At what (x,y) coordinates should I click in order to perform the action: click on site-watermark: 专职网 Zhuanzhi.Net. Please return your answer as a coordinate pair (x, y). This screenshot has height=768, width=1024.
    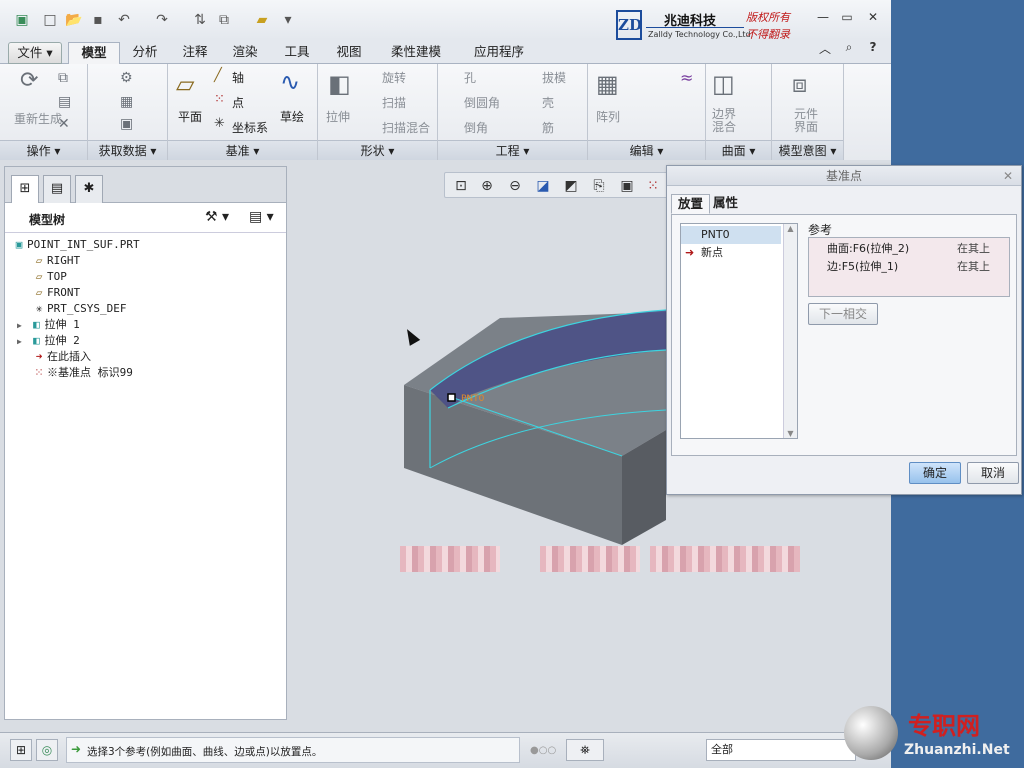
    Looking at the image, I should click on (932, 734).